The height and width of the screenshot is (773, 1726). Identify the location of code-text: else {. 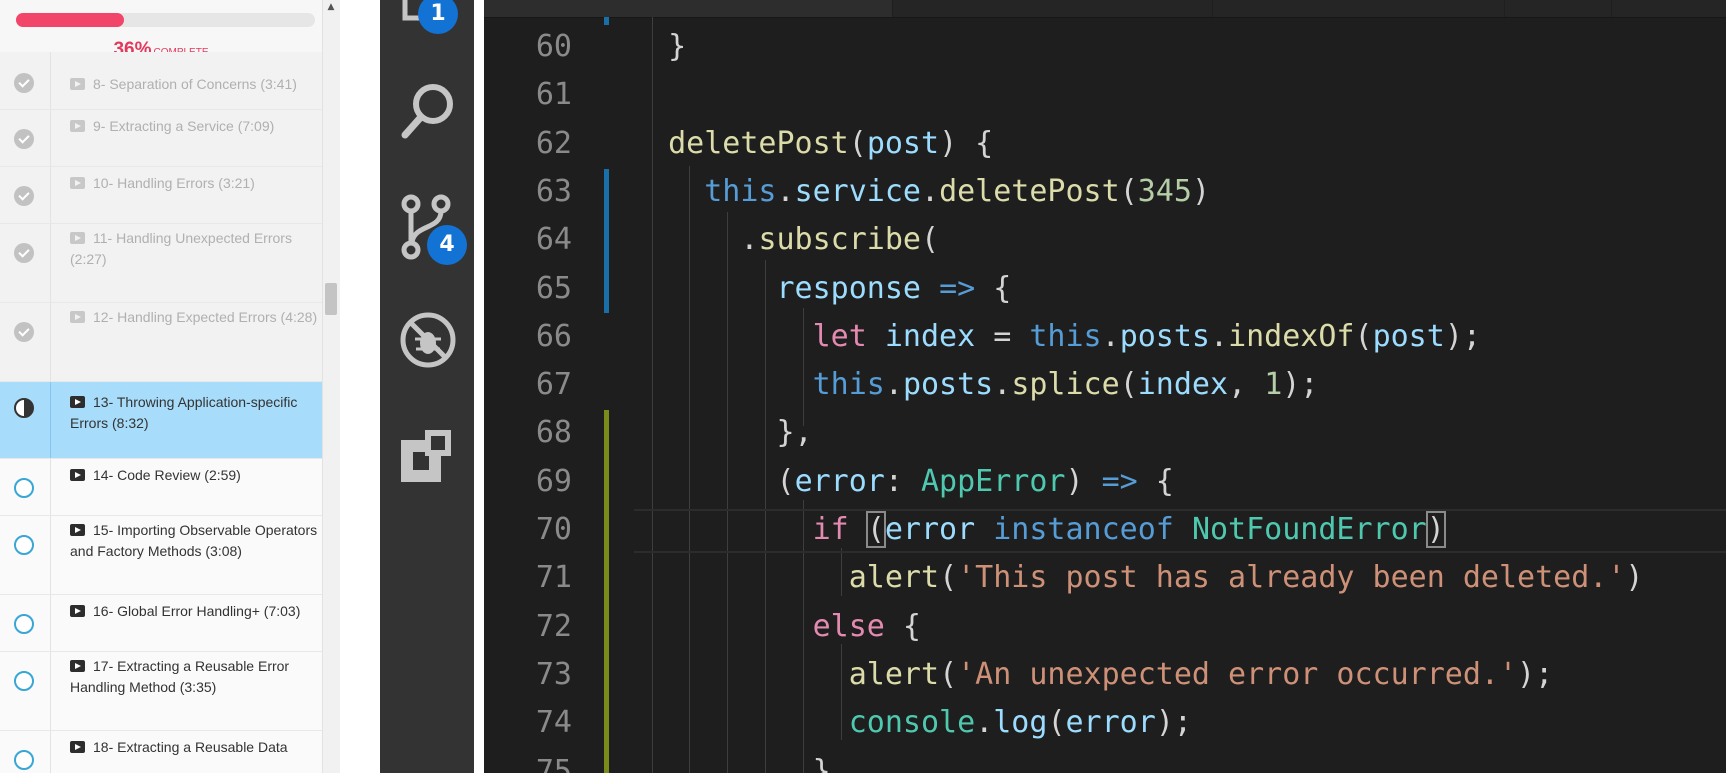
(866, 626).